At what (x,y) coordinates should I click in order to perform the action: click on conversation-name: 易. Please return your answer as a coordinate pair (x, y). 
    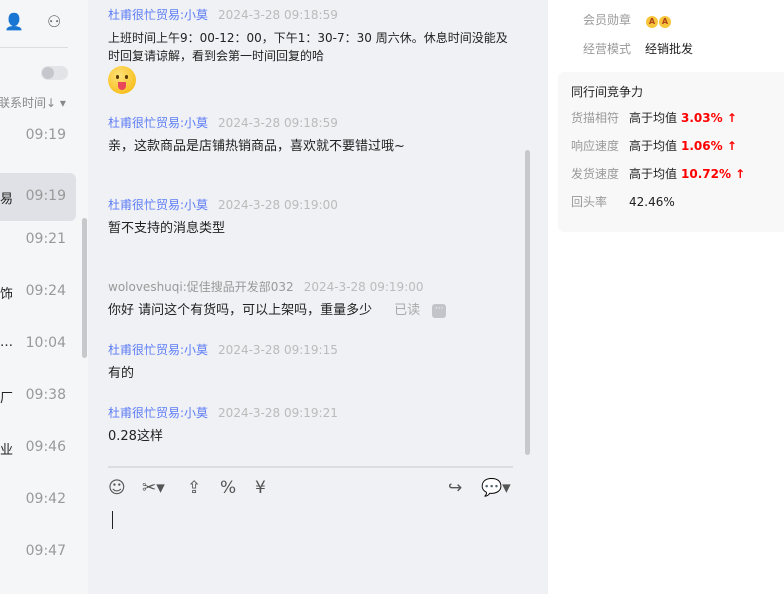
    Looking at the image, I should click on (7, 199).